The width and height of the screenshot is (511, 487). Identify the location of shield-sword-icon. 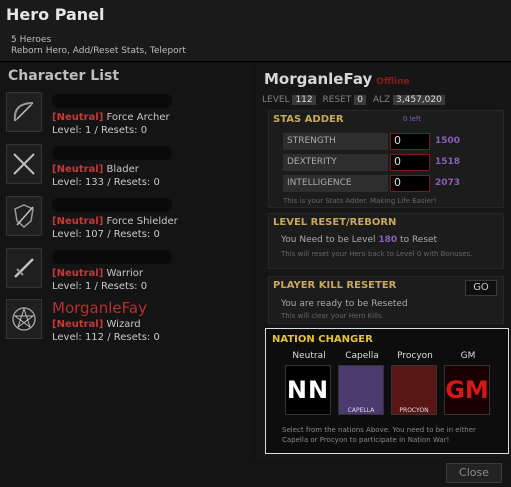
(24, 216).